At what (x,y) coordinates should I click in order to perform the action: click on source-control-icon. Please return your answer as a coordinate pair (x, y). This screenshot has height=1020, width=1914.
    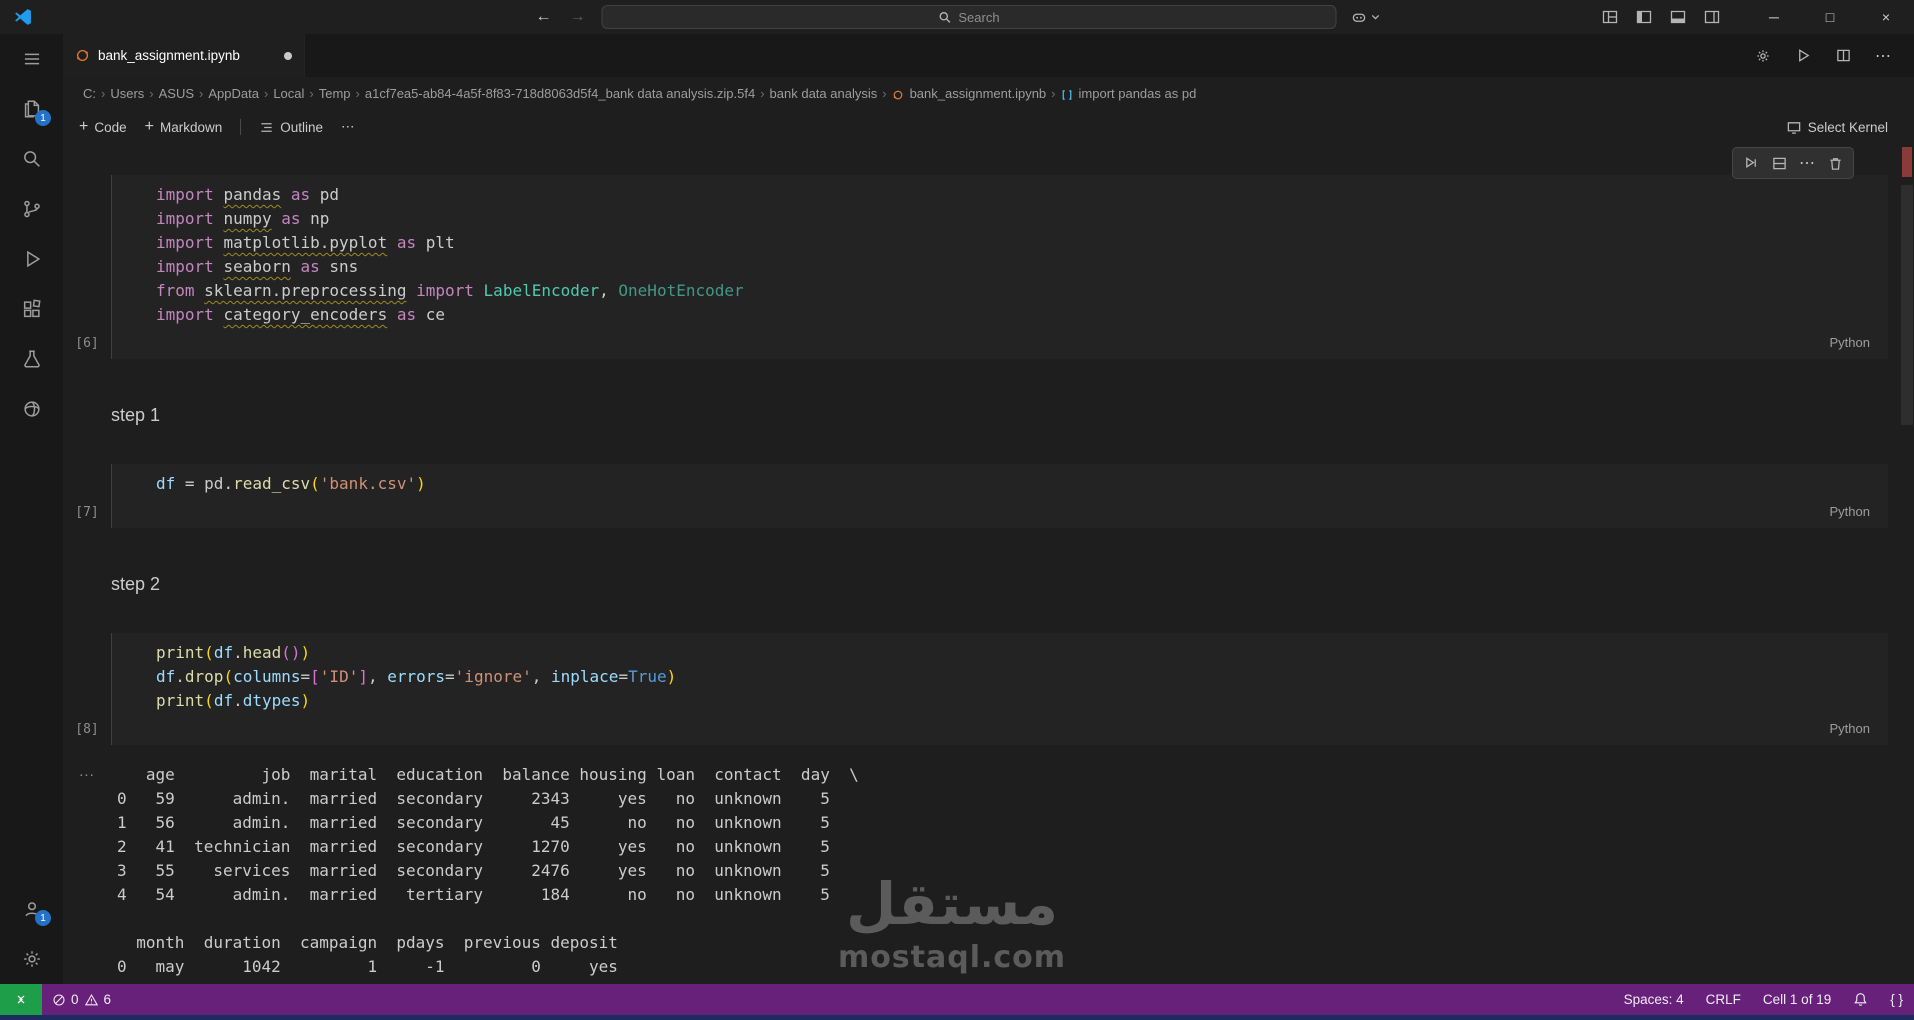
    Looking at the image, I should click on (31, 209).